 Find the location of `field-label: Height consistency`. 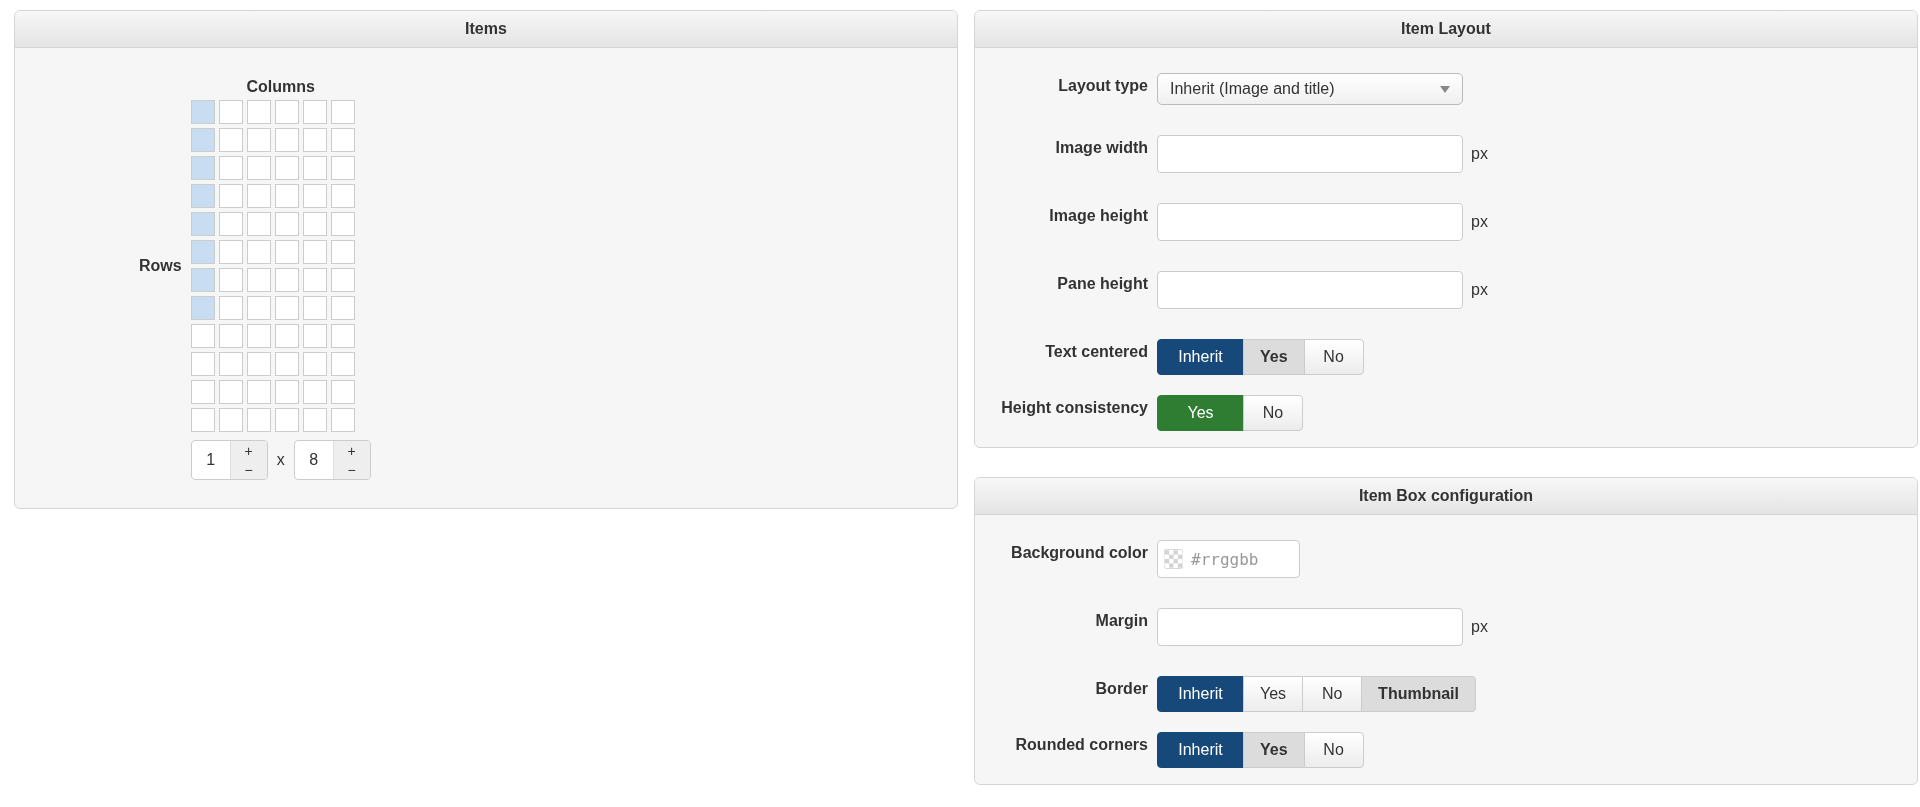

field-label: Height consistency is located at coordinates (1074, 407).